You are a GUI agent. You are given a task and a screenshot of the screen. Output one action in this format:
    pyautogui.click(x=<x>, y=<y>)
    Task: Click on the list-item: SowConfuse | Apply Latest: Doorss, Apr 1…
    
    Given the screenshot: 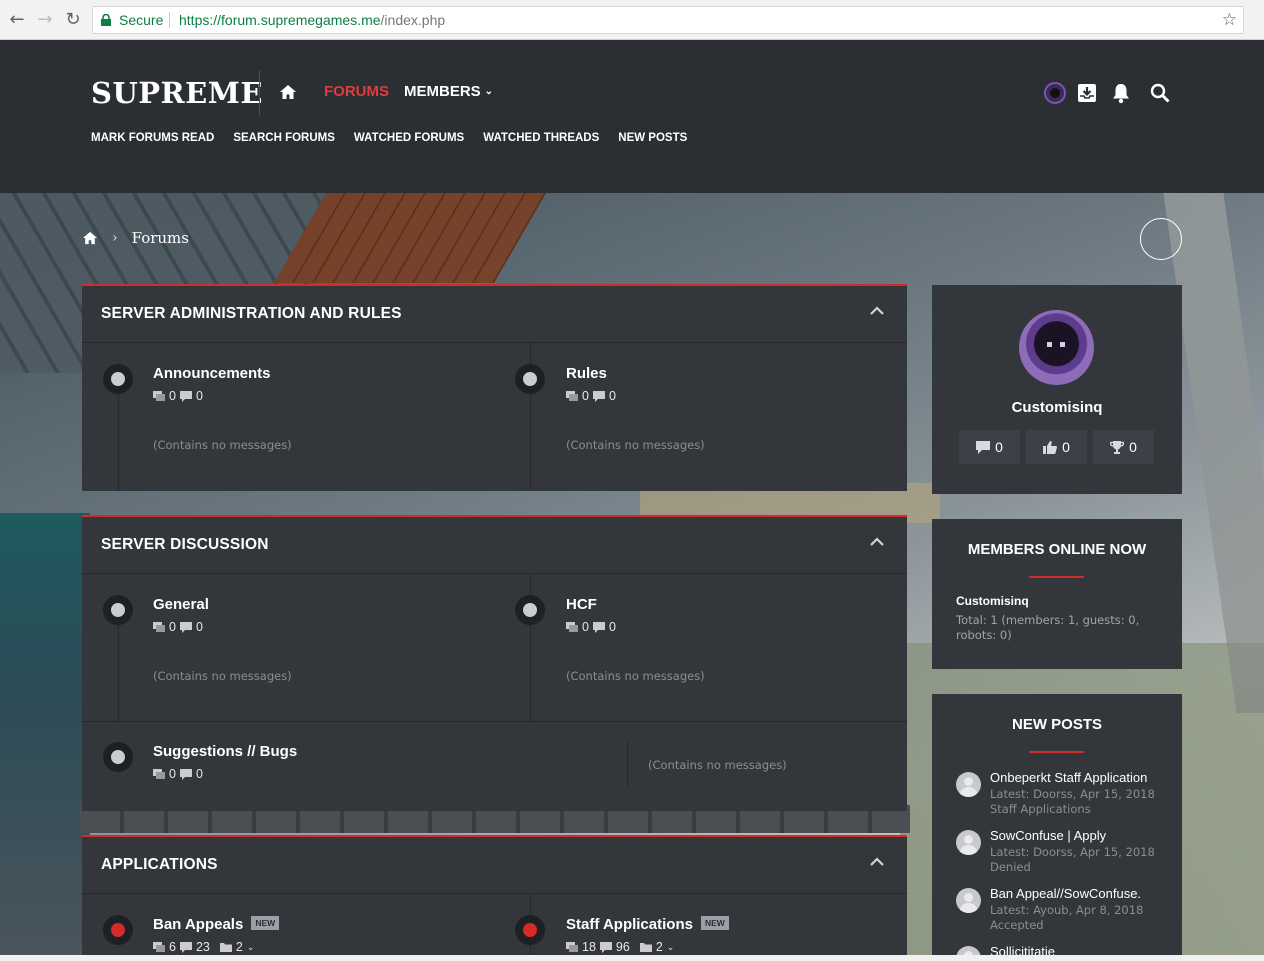 What is the action you would take?
    pyautogui.click(x=1061, y=853)
    